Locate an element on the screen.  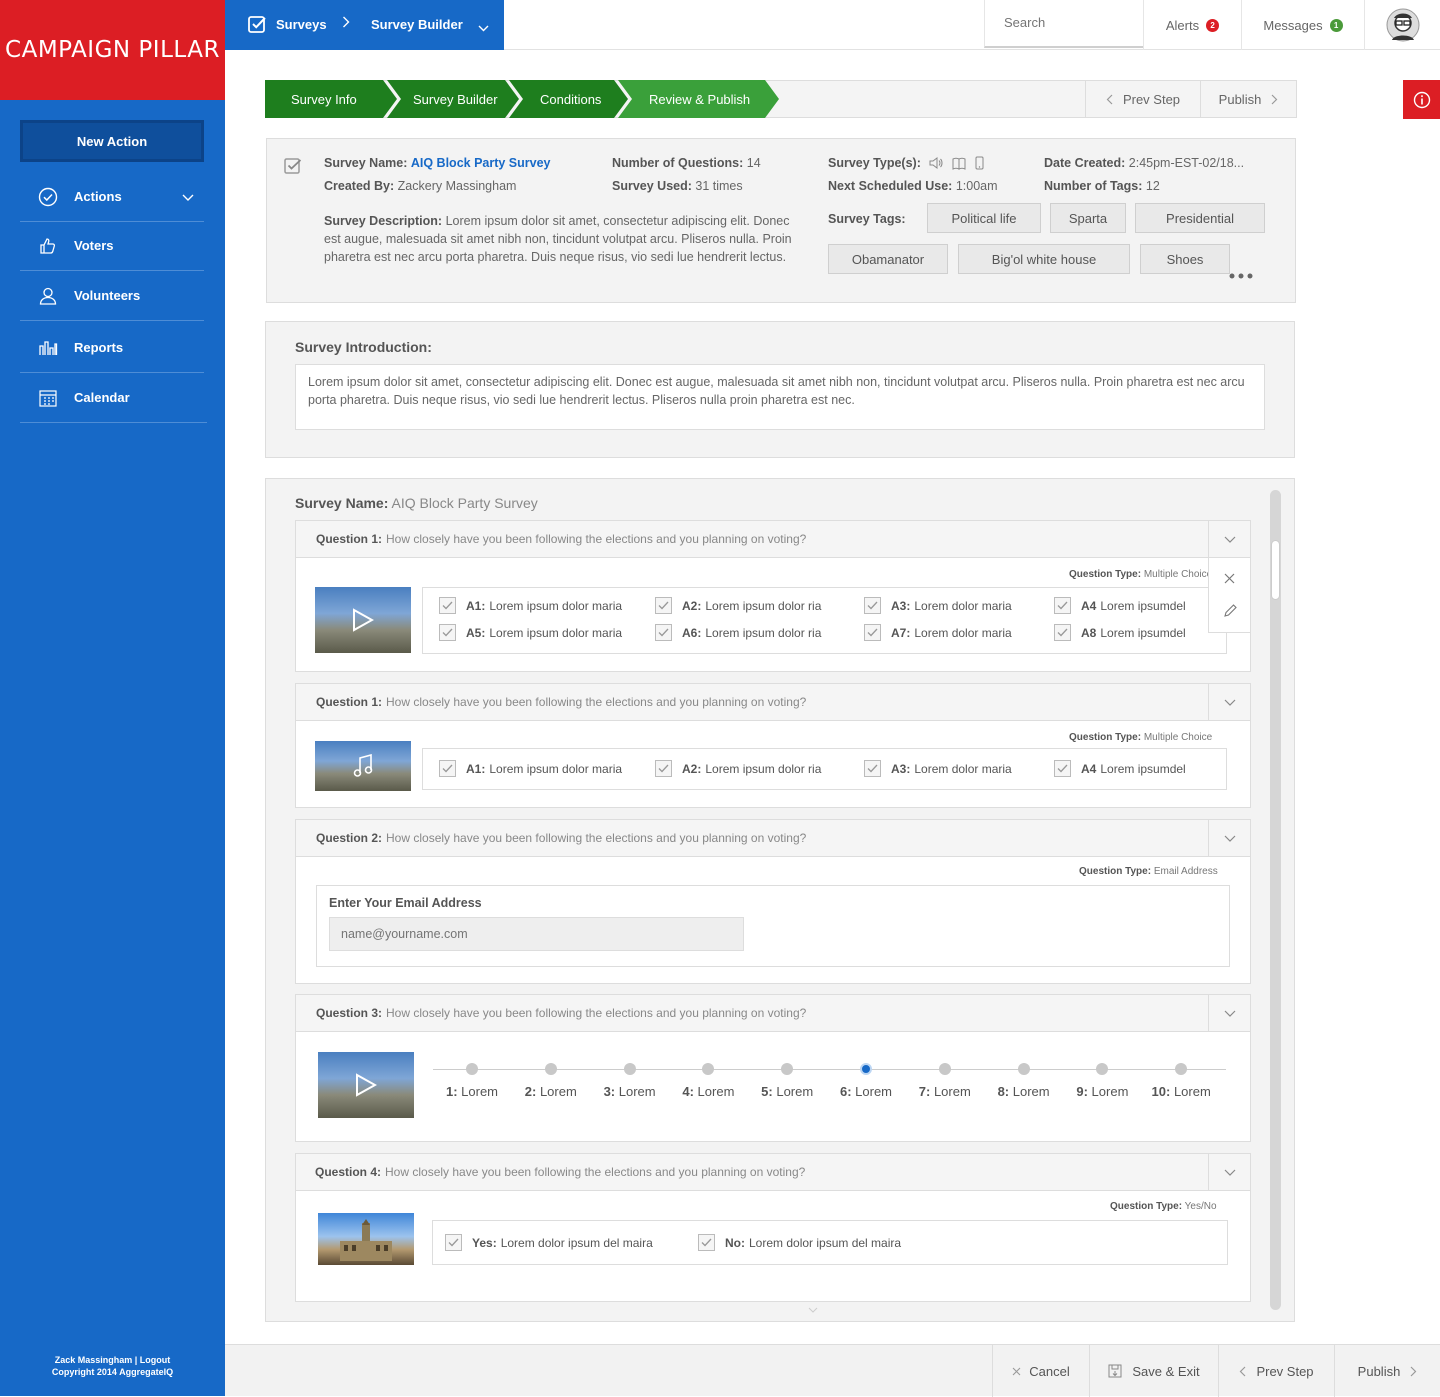
scale-option-label: 9: Lorem is located at coordinates (1102, 1091).